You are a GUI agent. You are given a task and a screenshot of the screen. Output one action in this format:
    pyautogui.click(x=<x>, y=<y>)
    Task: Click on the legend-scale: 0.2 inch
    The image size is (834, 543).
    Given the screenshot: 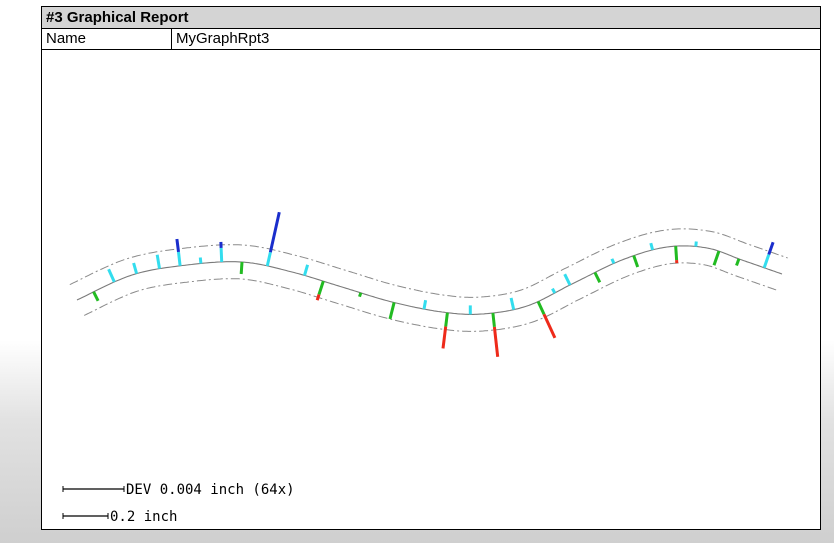 What is the action you would take?
    pyautogui.click(x=119, y=517)
    